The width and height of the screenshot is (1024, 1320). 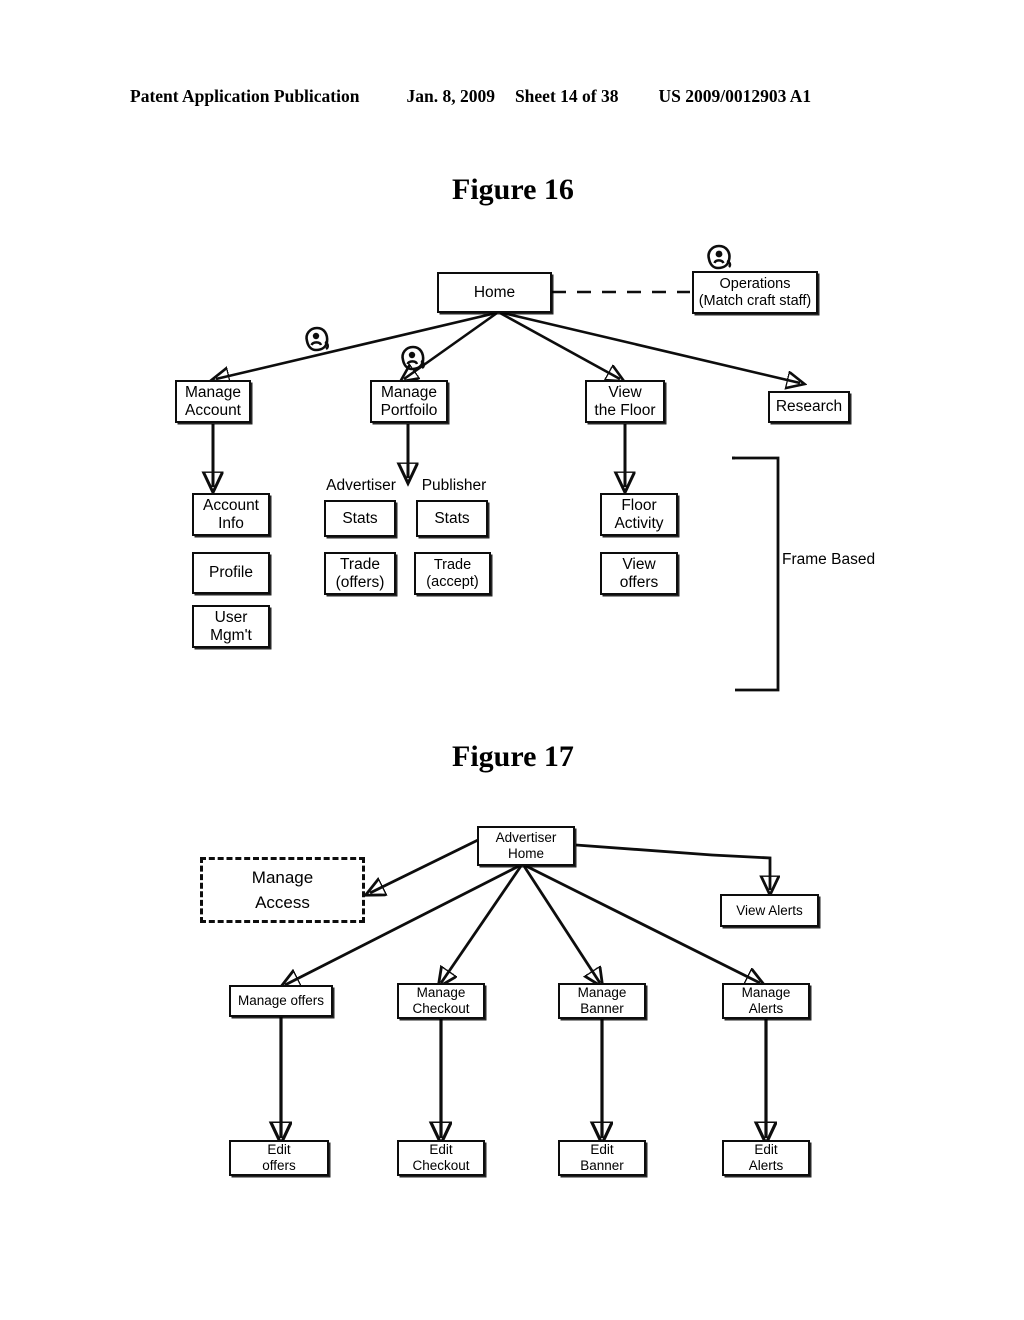 What do you see at coordinates (409, 410) in the screenshot?
I see `fig16-node-manage-portfolio-label-2: Portfoilo` at bounding box center [409, 410].